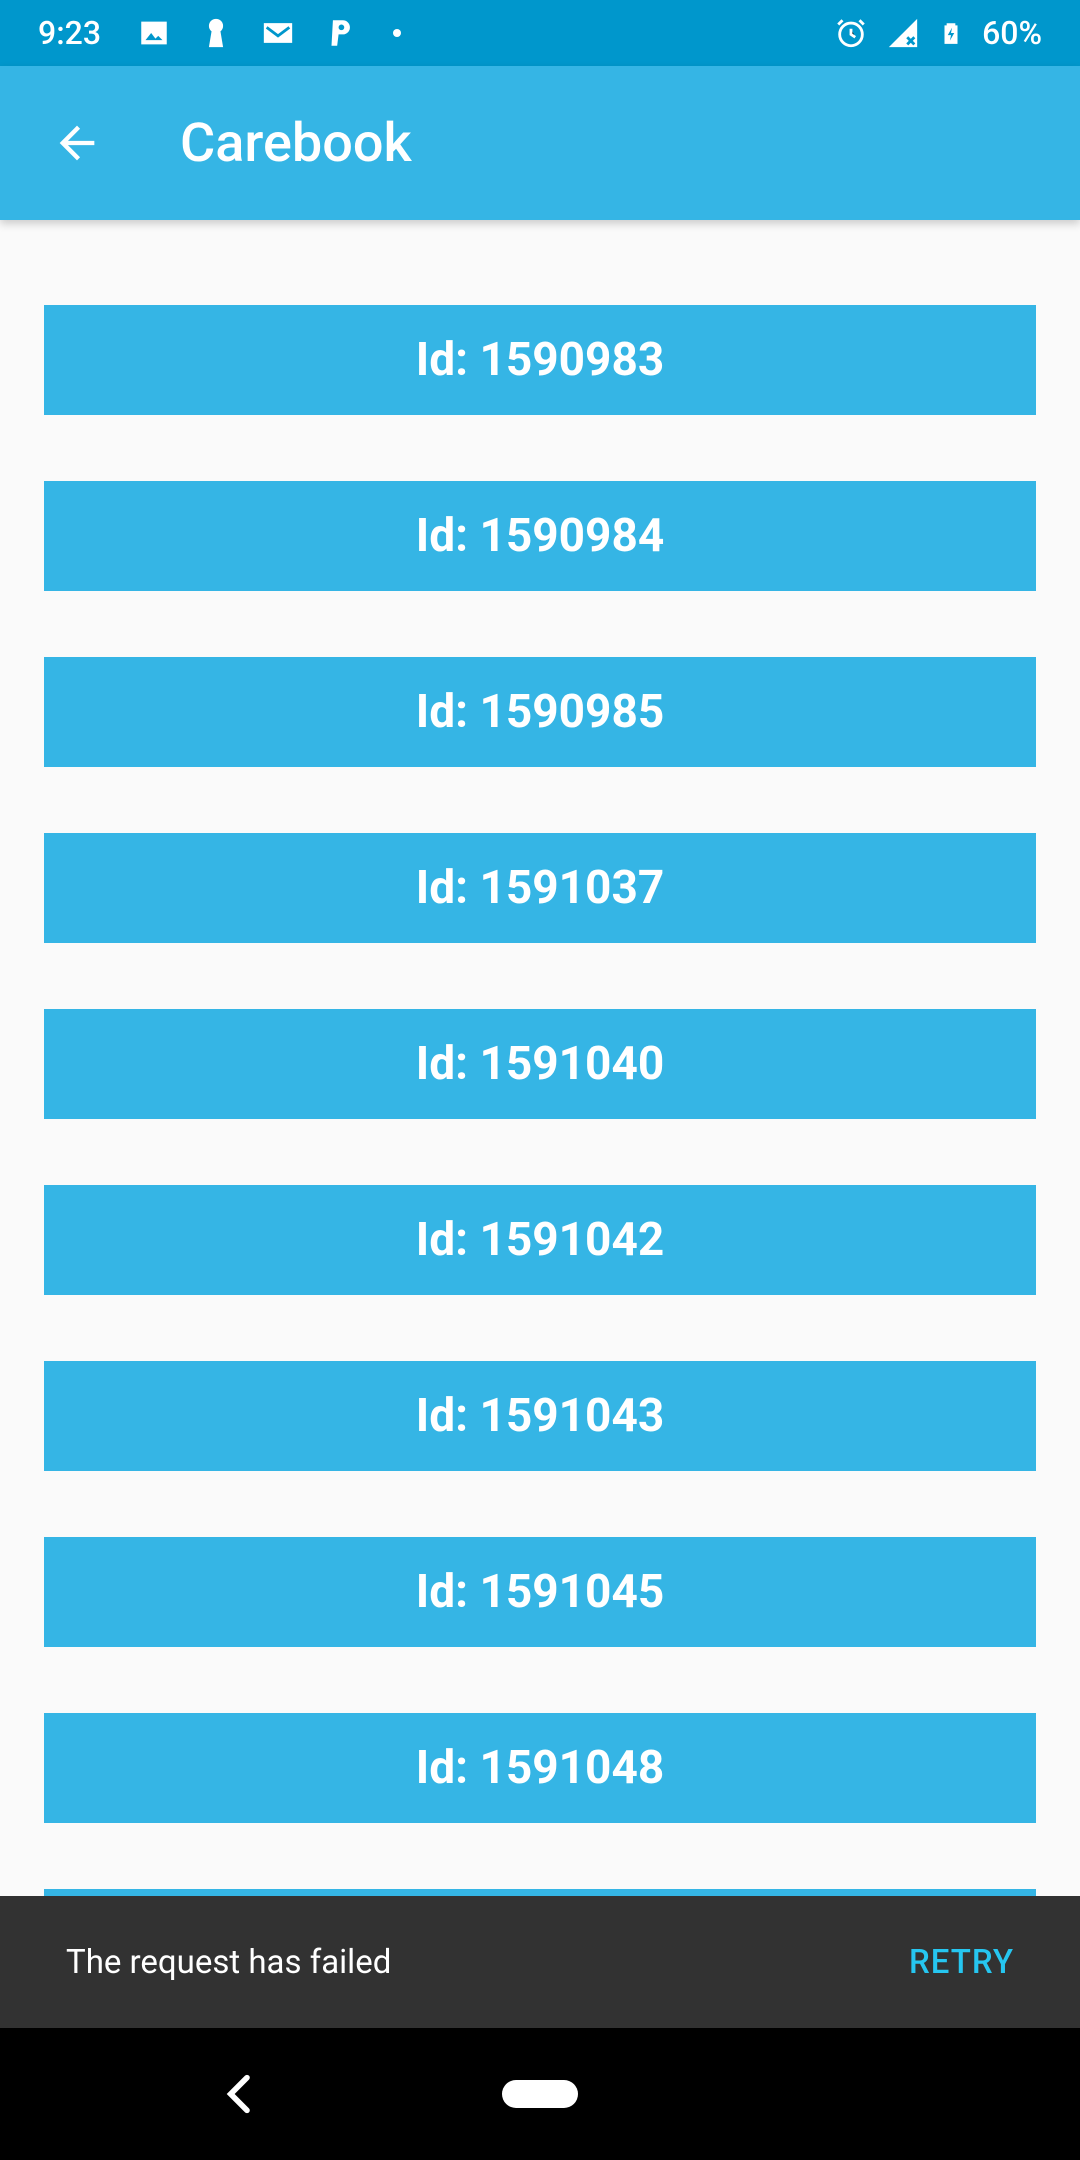  Describe the element at coordinates (540, 1416) in the screenshot. I see `list-item: Id: 1591043` at that location.